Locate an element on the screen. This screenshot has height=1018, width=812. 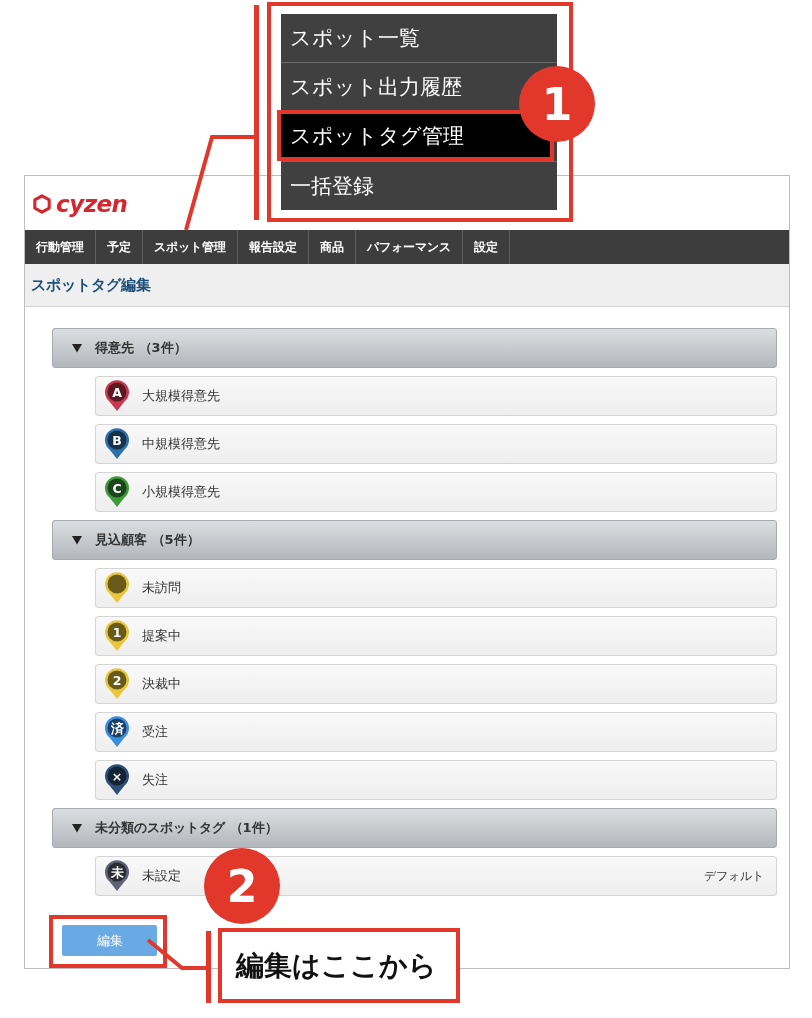
hexagon-logo-icon is located at coordinates (42, 204).